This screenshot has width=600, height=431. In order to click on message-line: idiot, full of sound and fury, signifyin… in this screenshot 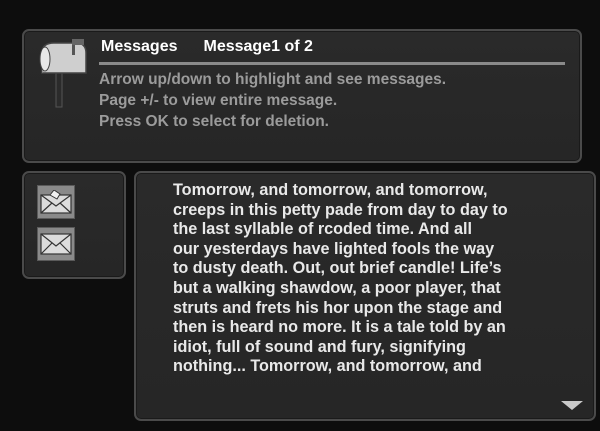, I will do `click(319, 346)`.